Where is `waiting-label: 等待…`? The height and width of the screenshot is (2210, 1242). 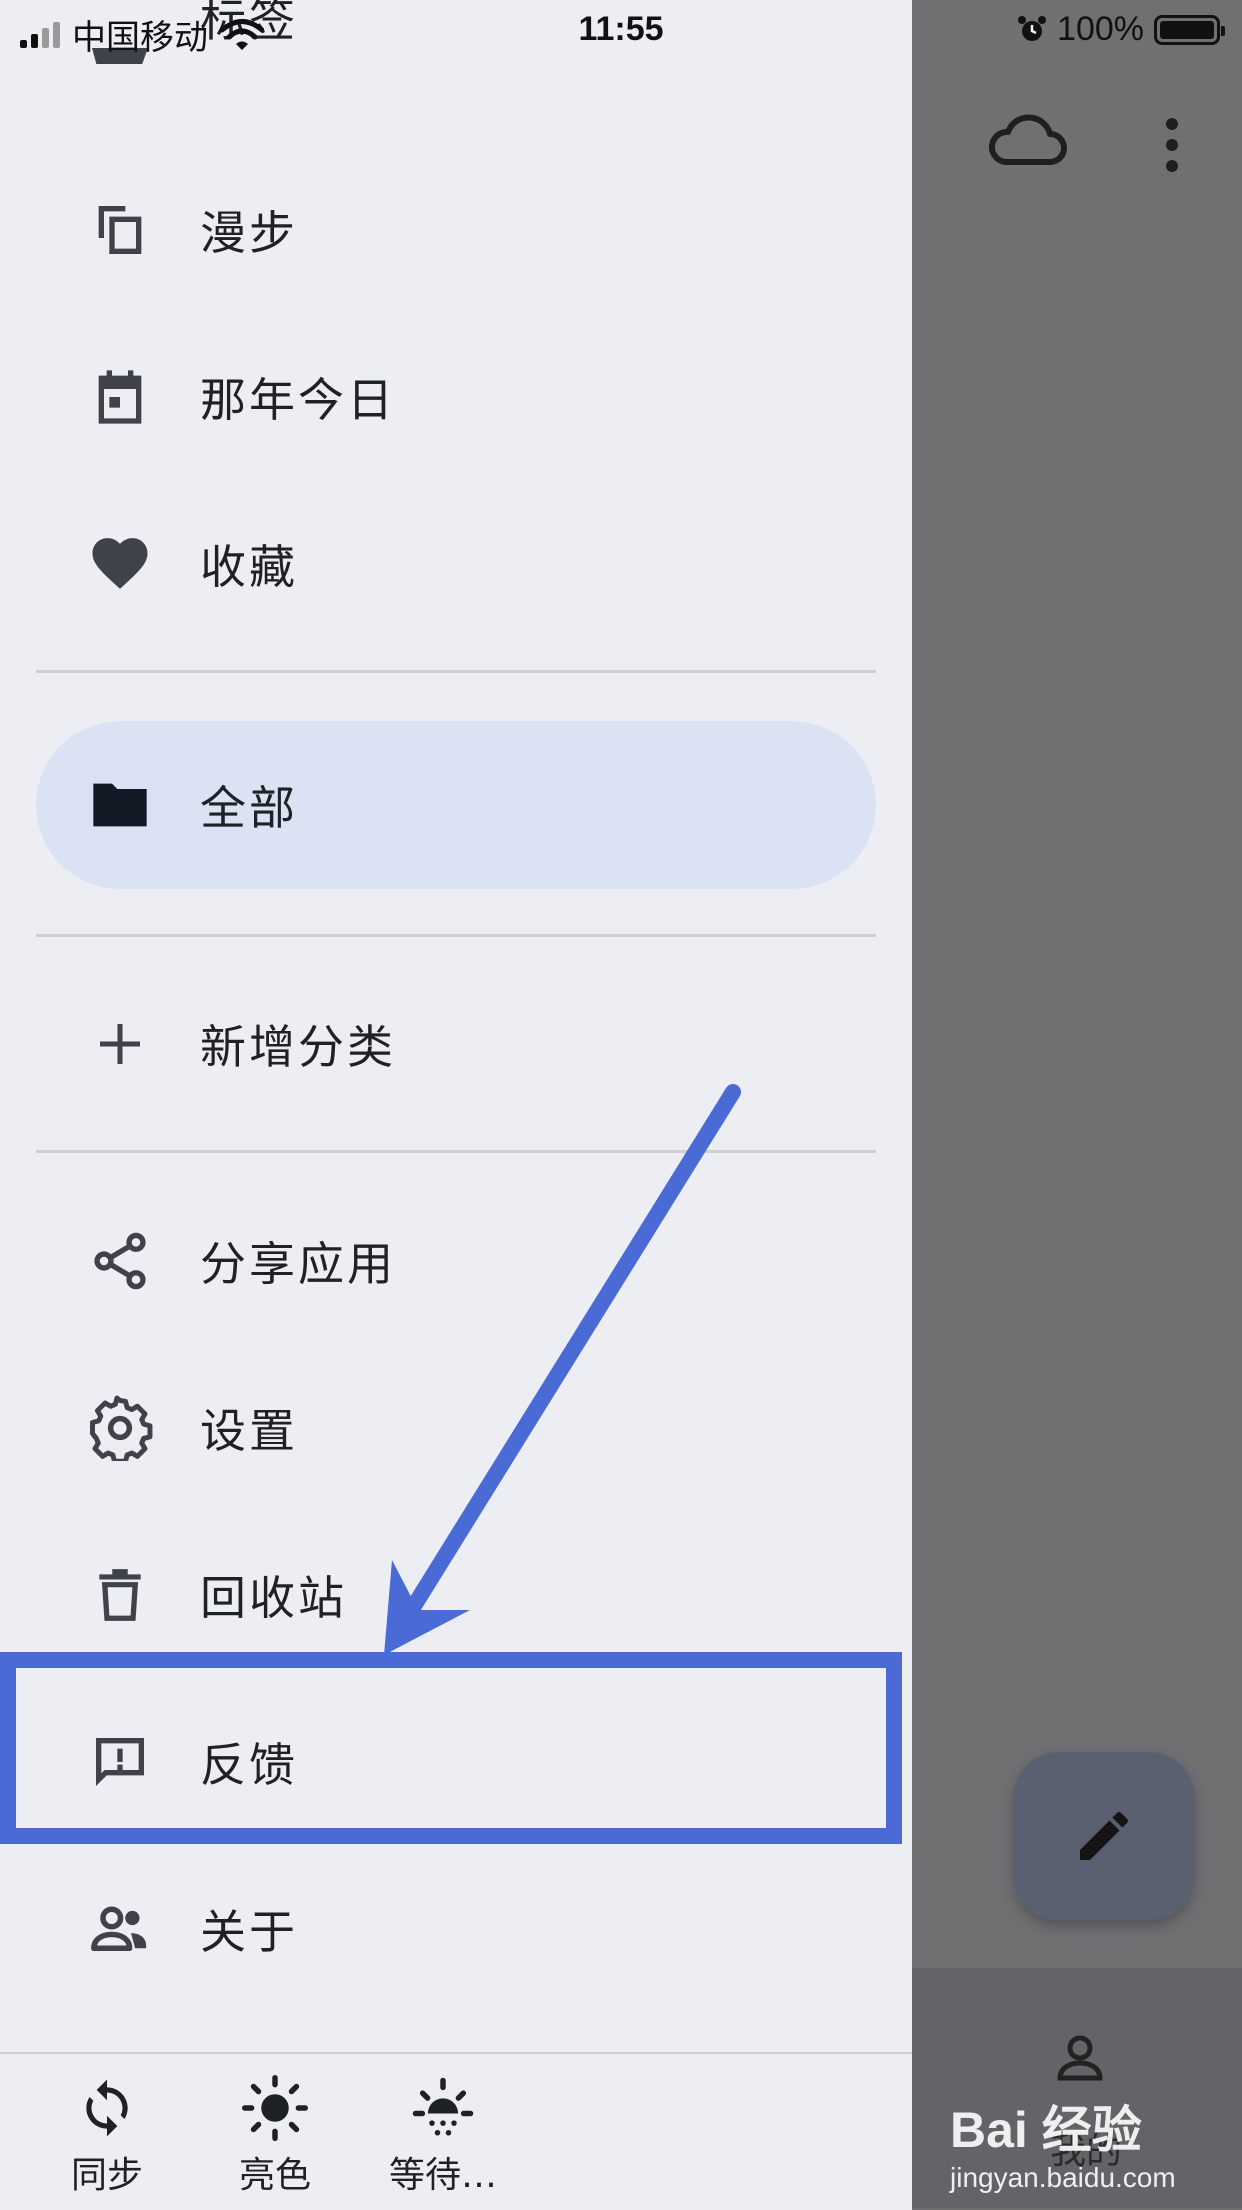
waiting-label: 等待… is located at coordinates (442, 2175).